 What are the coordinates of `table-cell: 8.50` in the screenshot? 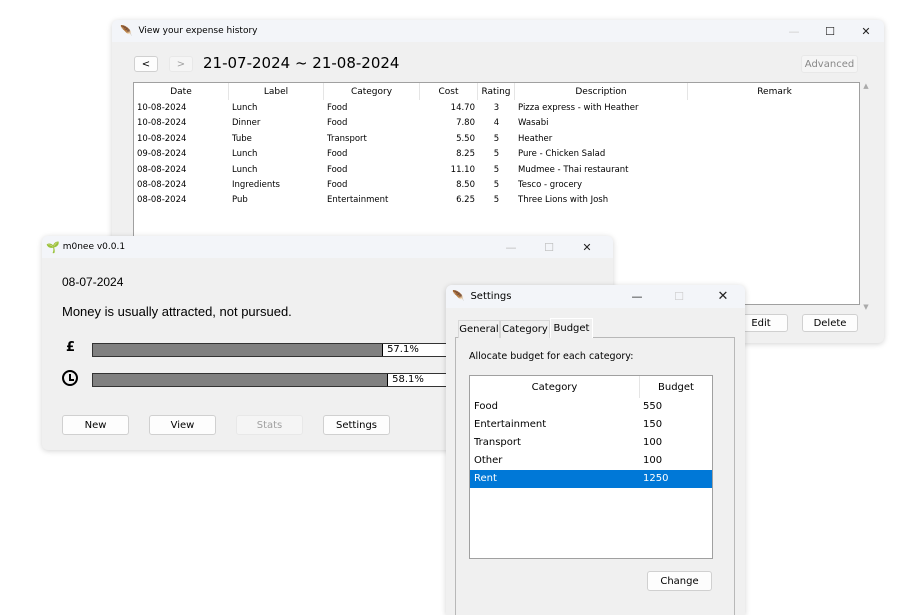 It's located at (465, 185).